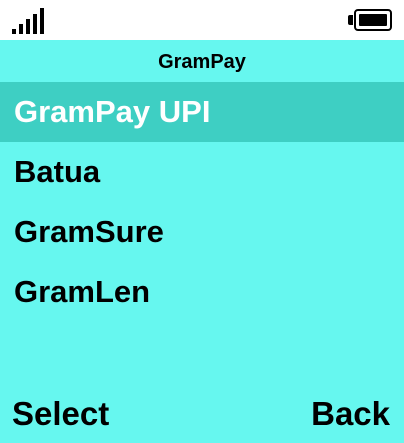 The width and height of the screenshot is (404, 443). Describe the element at coordinates (202, 232) in the screenshot. I see `menu-item-gramsure: GramSure` at that location.